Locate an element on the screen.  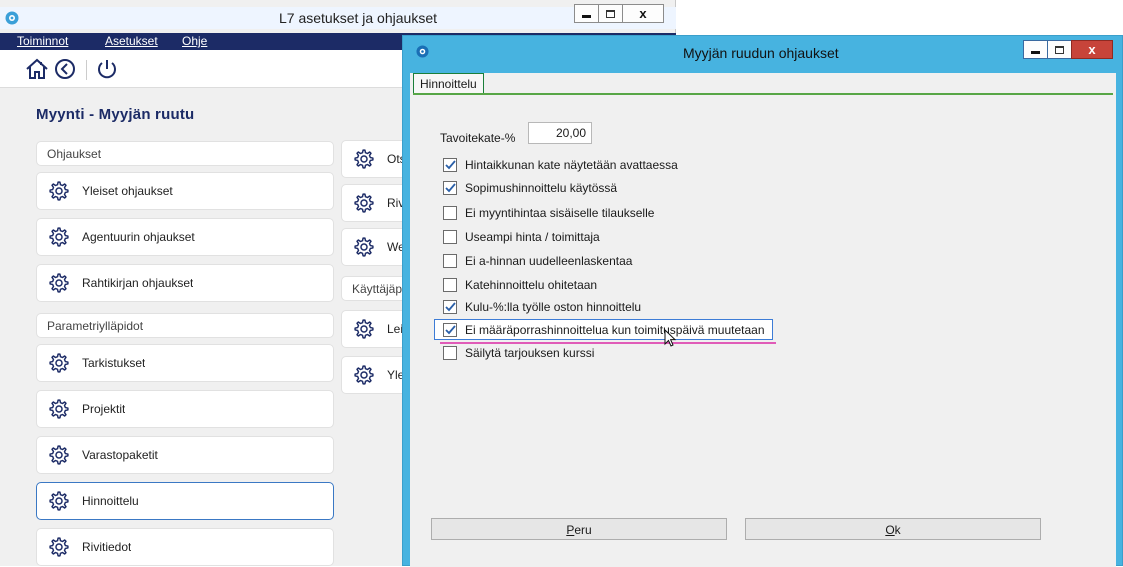
maximize-button is located at coordinates (610, 13).